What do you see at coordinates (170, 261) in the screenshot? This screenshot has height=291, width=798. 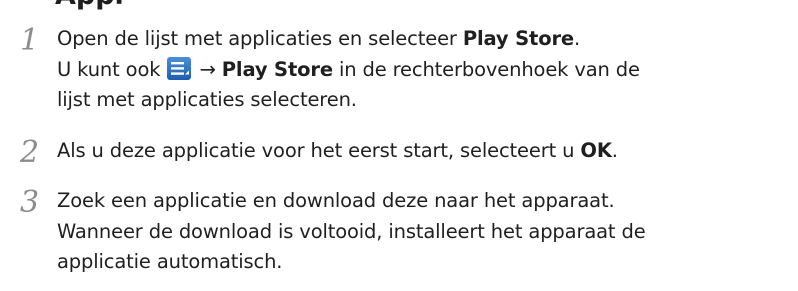 I see `step-line: applicatie automatisch.` at bounding box center [170, 261].